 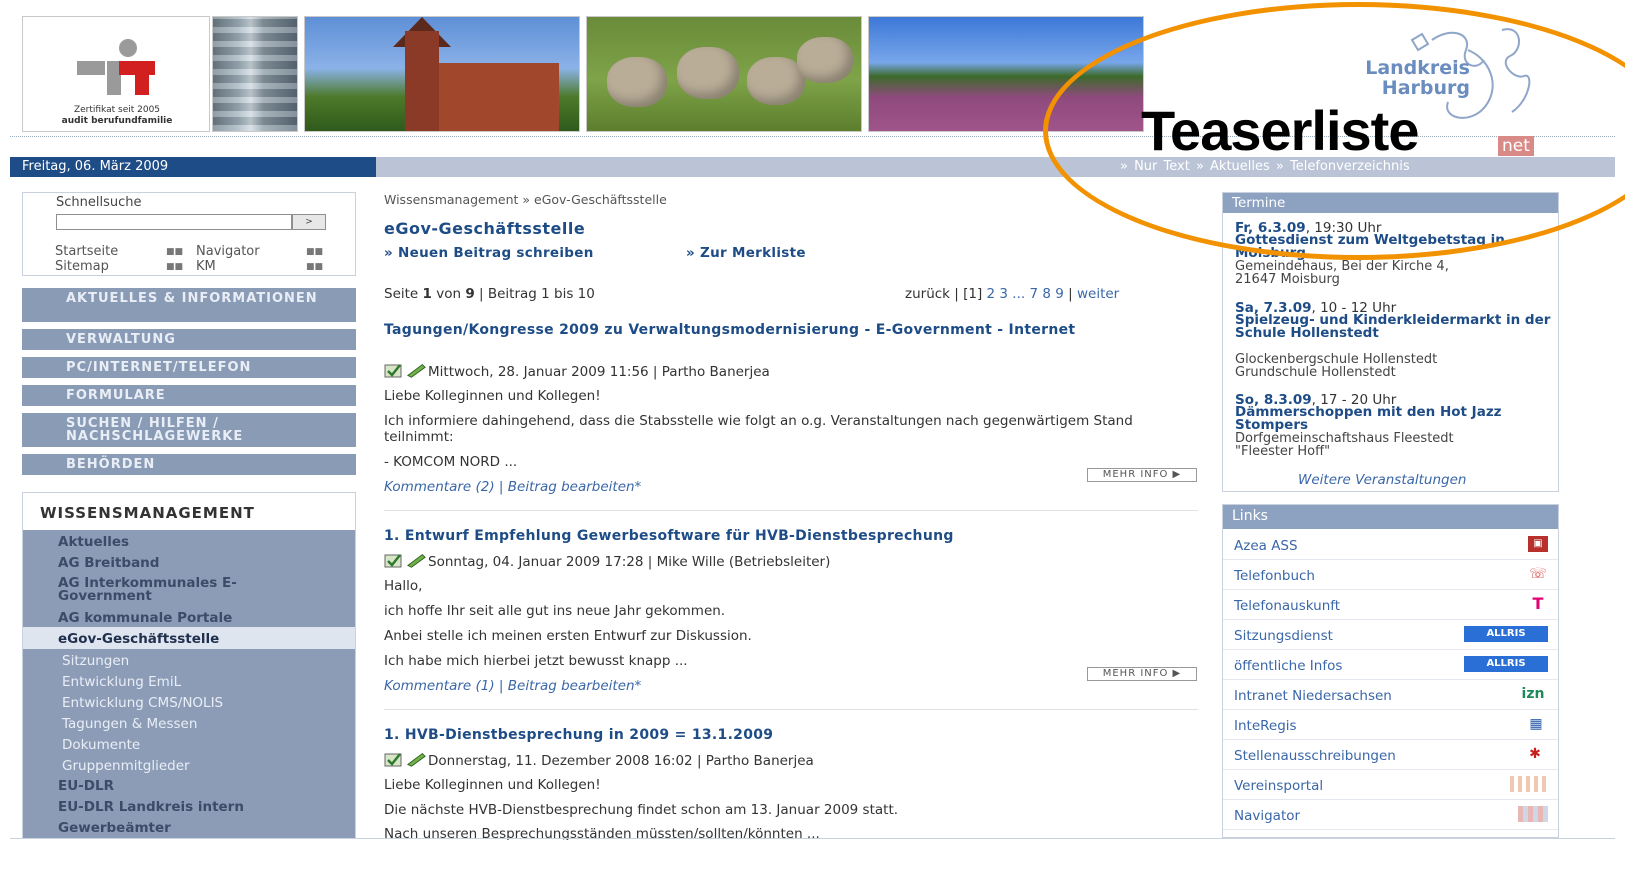 I want to click on article-footer: Kommentare (1) | Beitrag bearbeiten*, so click(x=513, y=686).